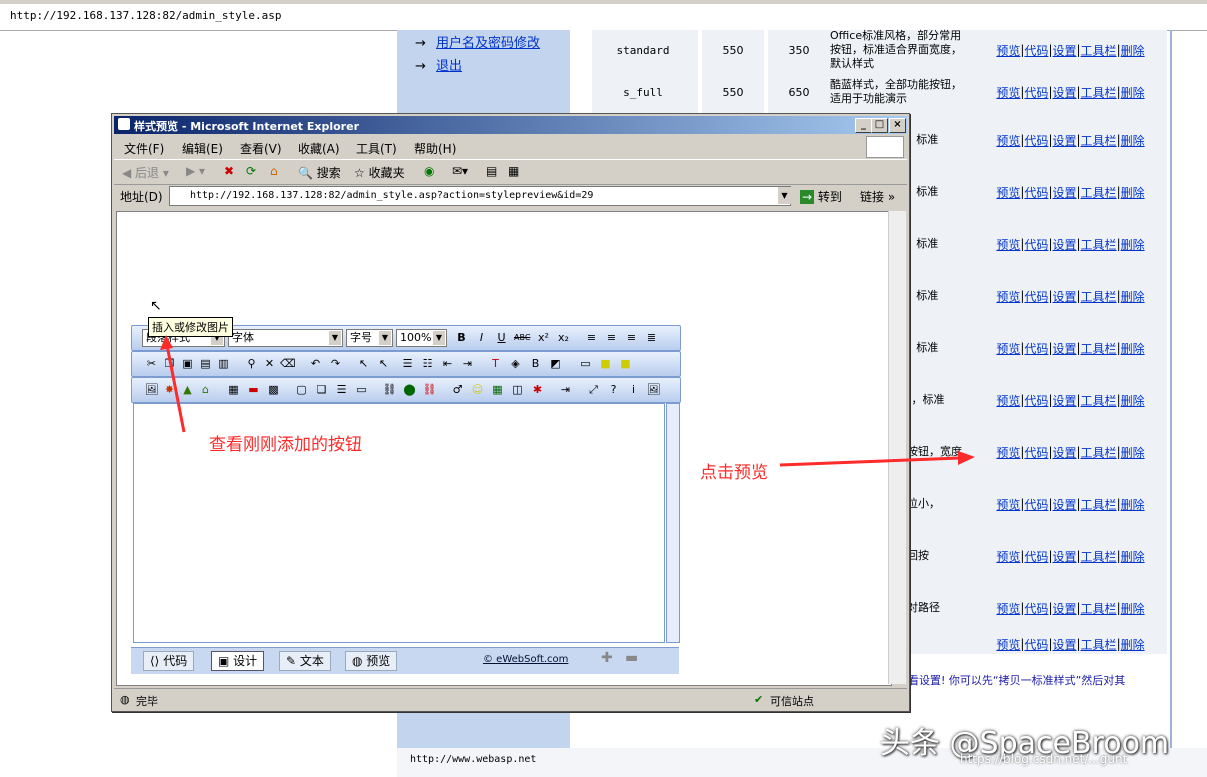  Describe the element at coordinates (966, 458) in the screenshot. I see `arrow-click-head` at that location.